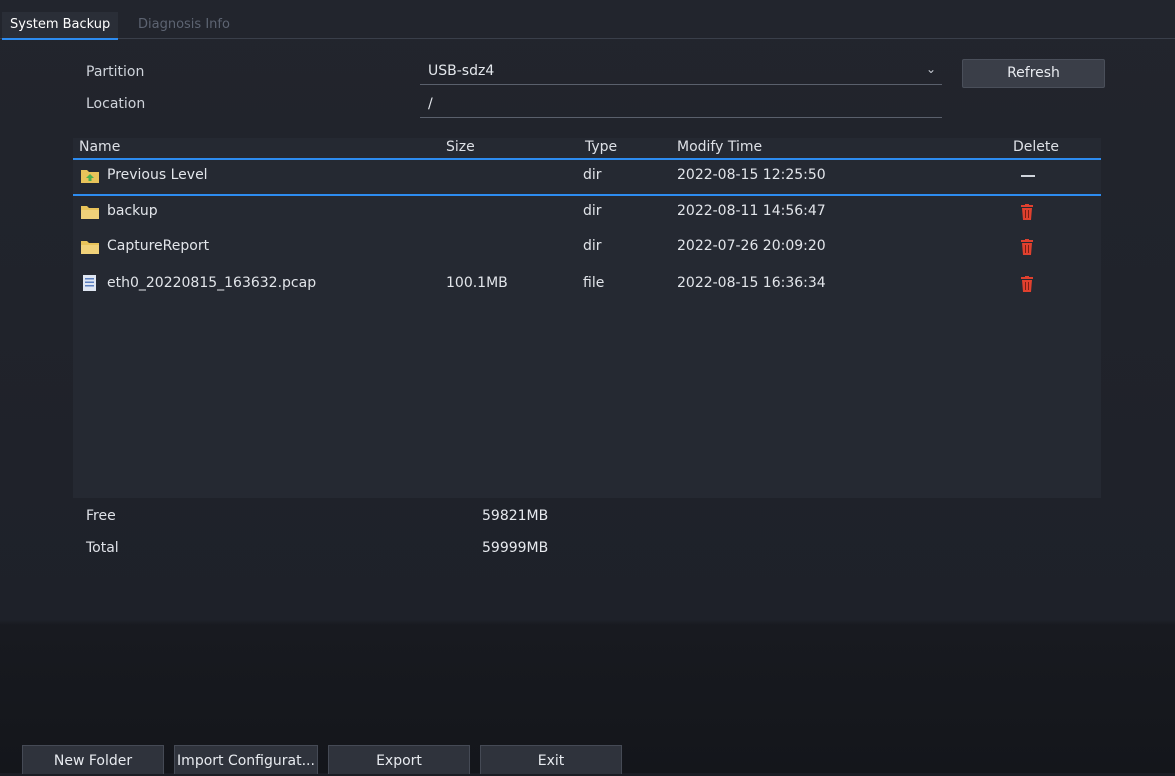 This screenshot has width=1175, height=776. What do you see at coordinates (587, 26) in the screenshot?
I see `tab-bar: System Backup Diagnosis Info` at bounding box center [587, 26].